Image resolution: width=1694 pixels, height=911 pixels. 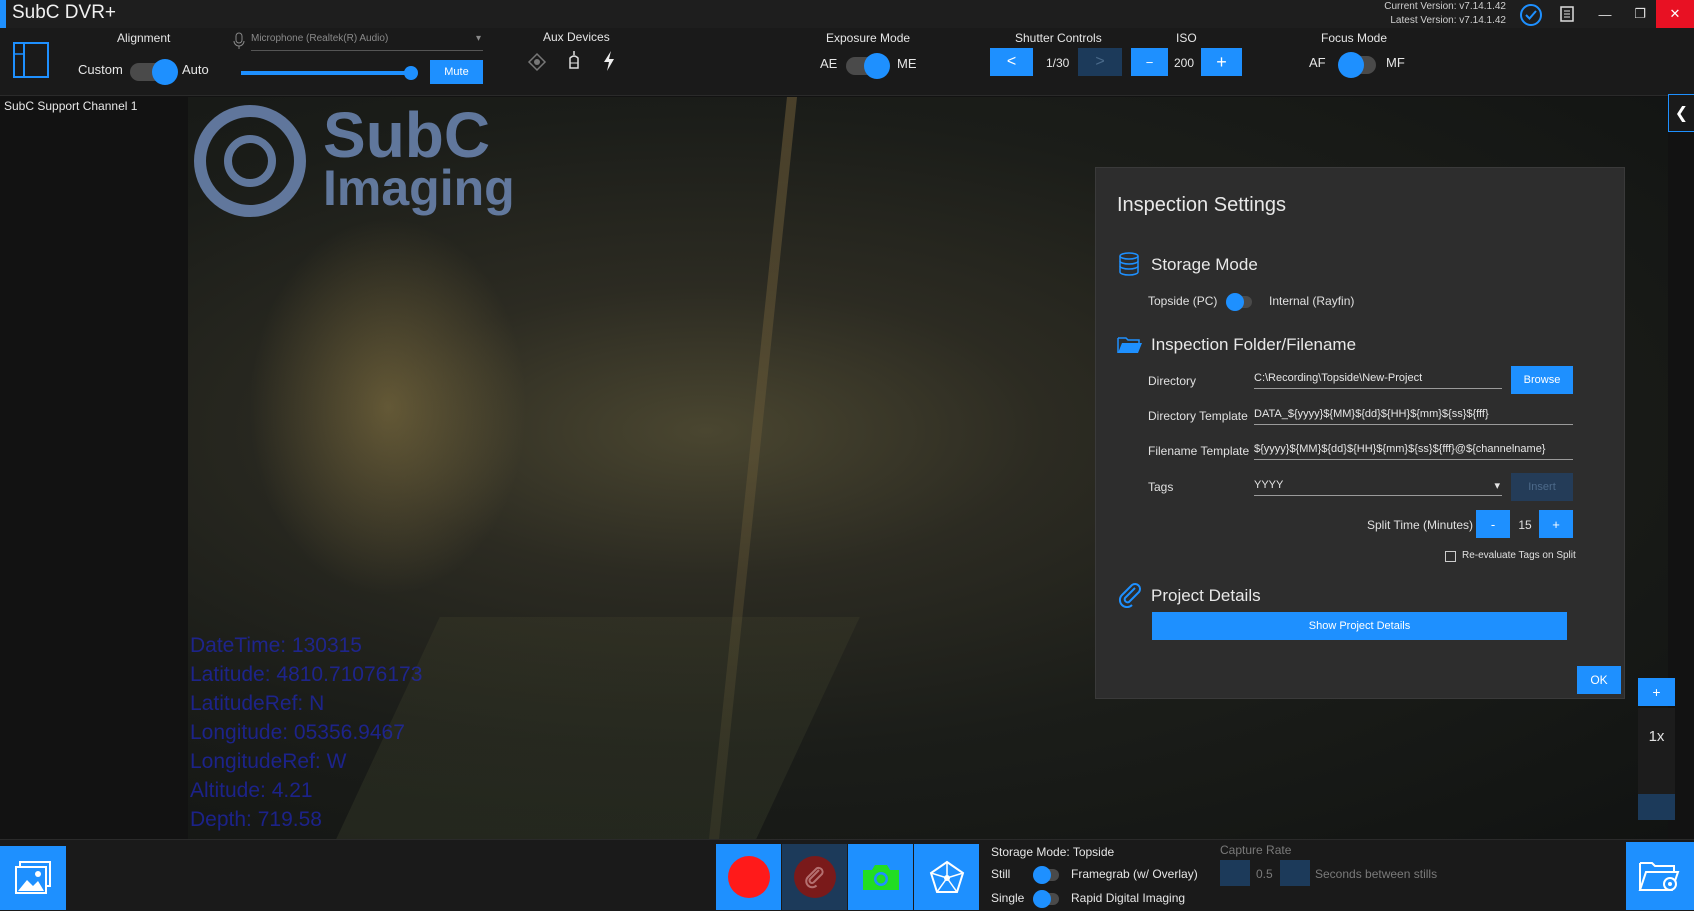 What do you see at coordinates (407, 135) in the screenshot?
I see `logo-line1: SubC` at bounding box center [407, 135].